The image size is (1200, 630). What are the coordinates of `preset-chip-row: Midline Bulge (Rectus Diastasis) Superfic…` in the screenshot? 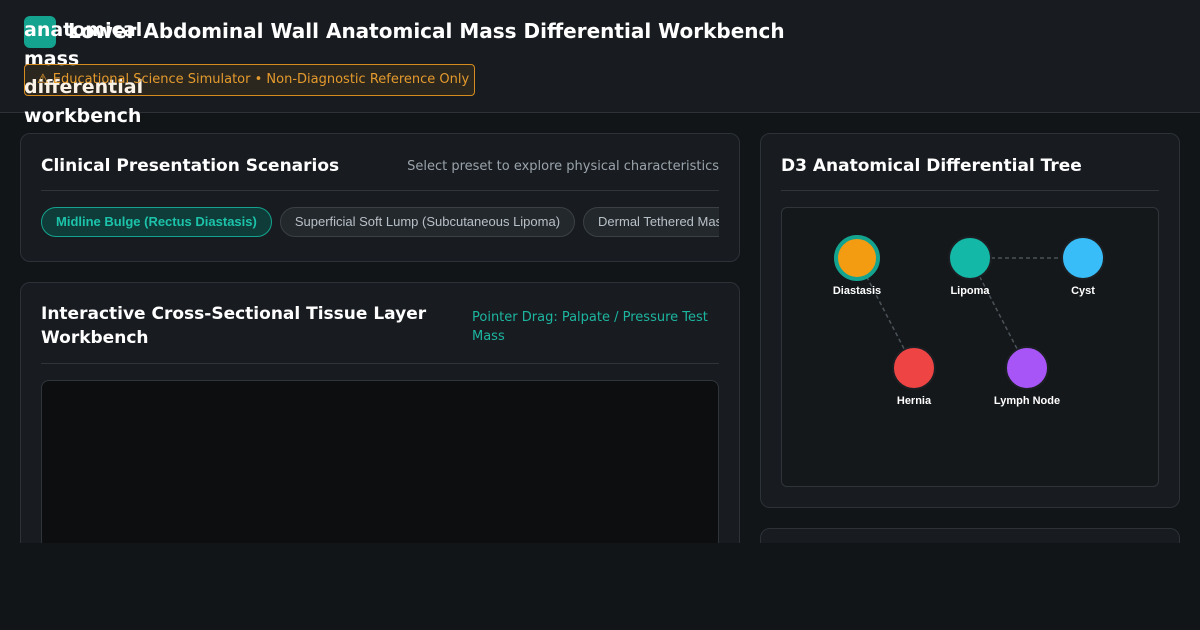 It's located at (380, 223).